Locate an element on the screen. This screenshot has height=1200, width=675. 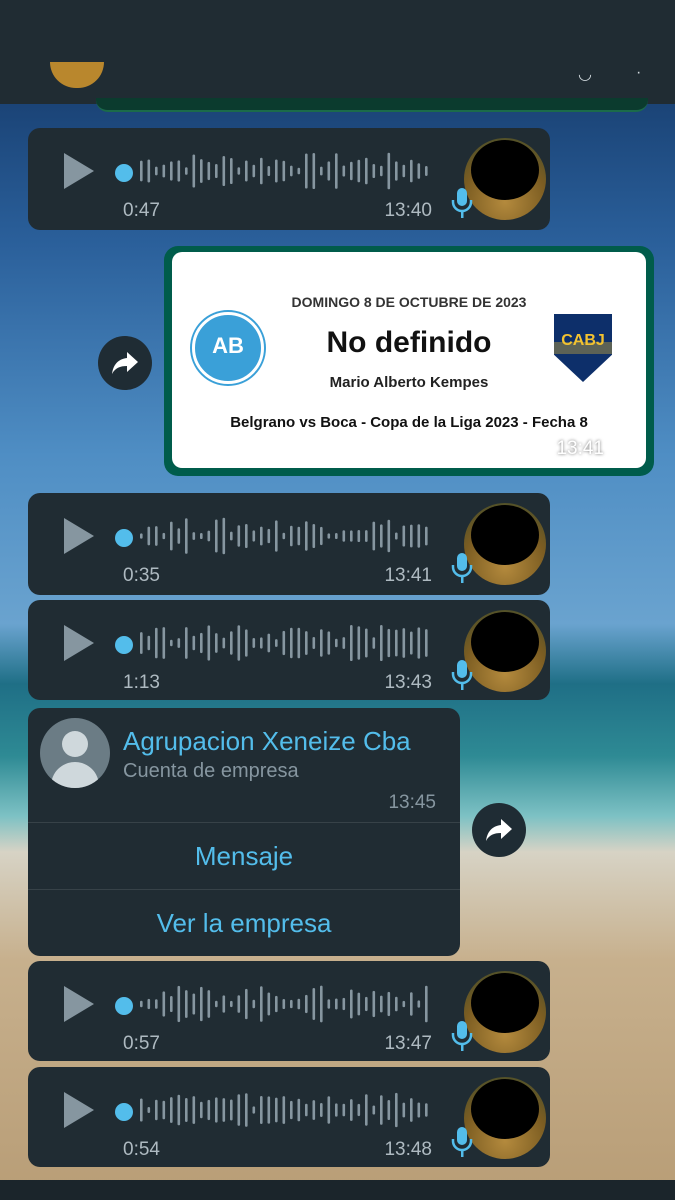
voice-duration: 0:47 is located at coordinates (141, 210).